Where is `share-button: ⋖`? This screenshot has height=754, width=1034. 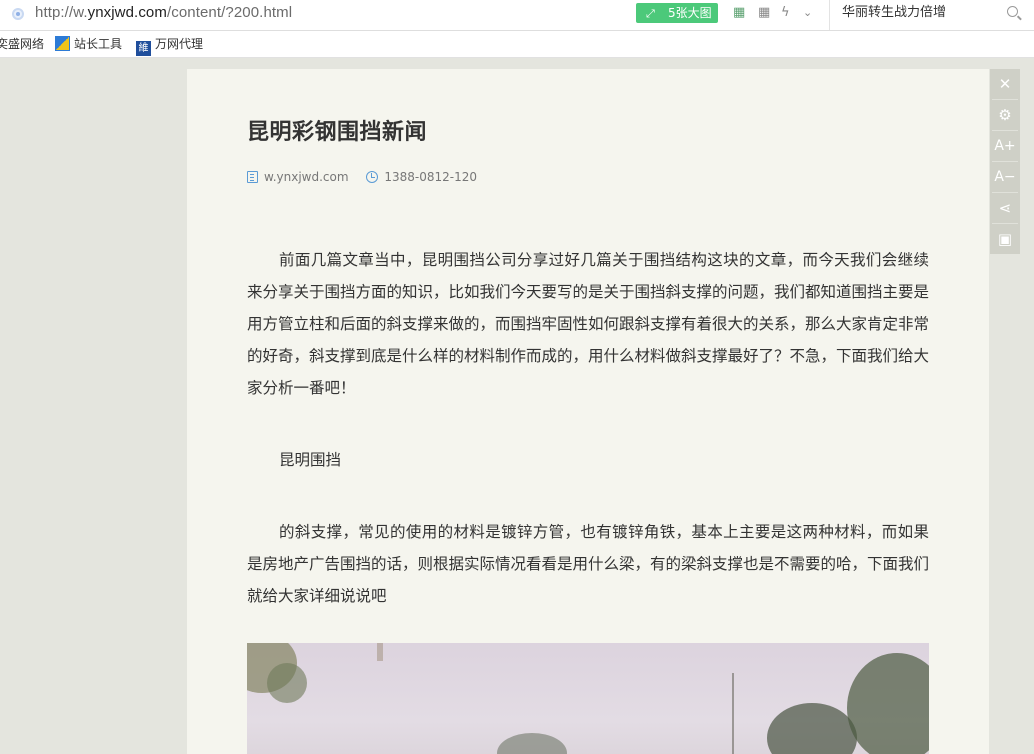
share-button: ⋖ is located at coordinates (1005, 208).